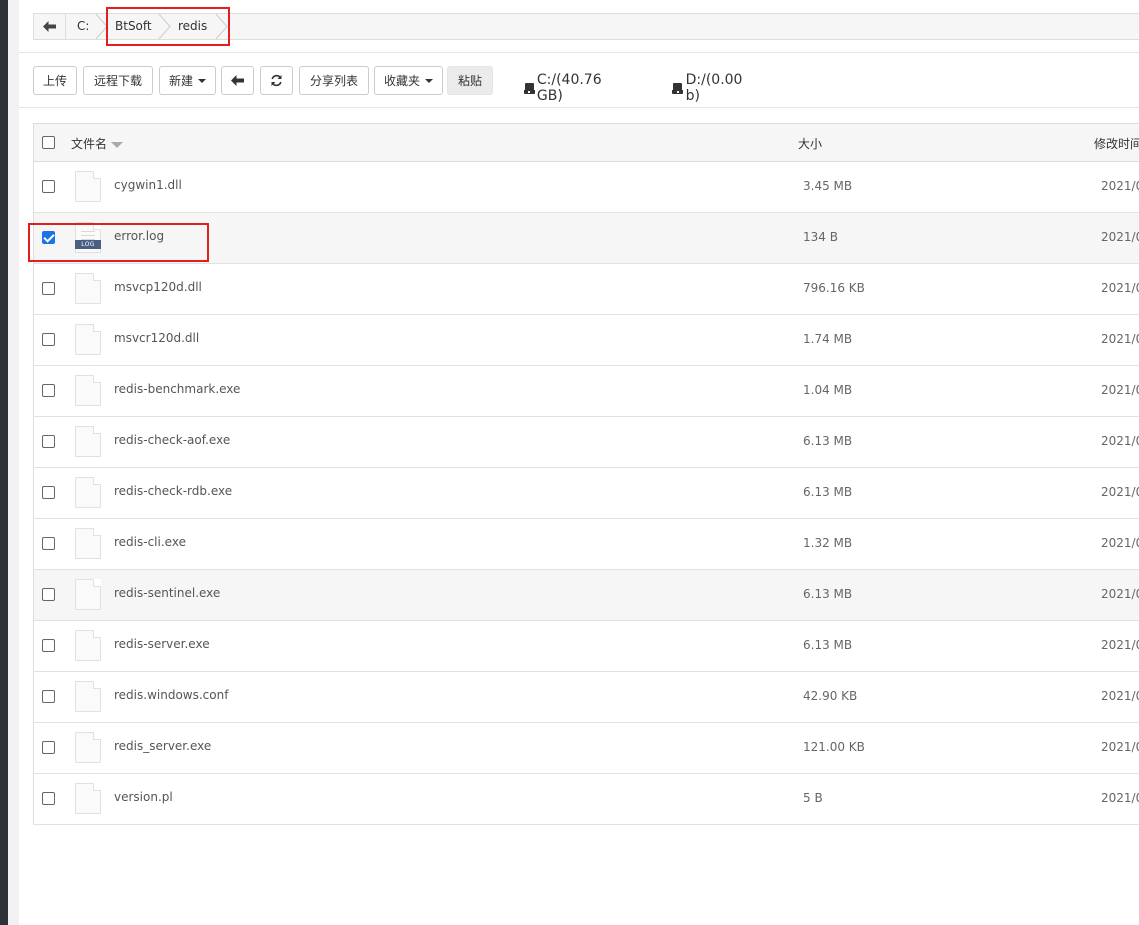 The image size is (1139, 925). What do you see at coordinates (714, 88) in the screenshot?
I see `disk-d-label: D:/(0.00 b)` at bounding box center [714, 88].